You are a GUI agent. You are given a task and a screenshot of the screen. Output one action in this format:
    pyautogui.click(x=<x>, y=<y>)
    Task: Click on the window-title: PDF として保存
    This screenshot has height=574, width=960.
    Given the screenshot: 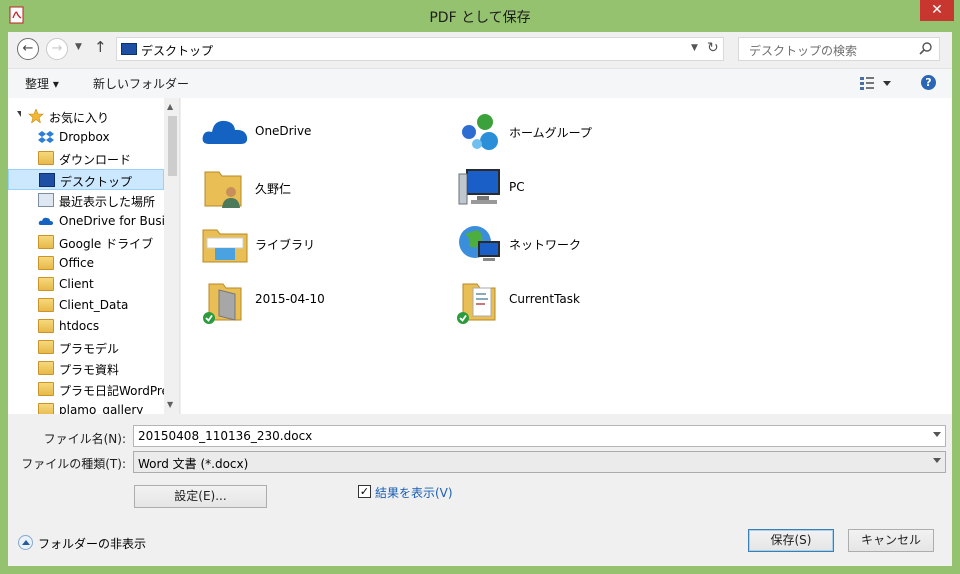 What is the action you would take?
    pyautogui.click(x=480, y=18)
    